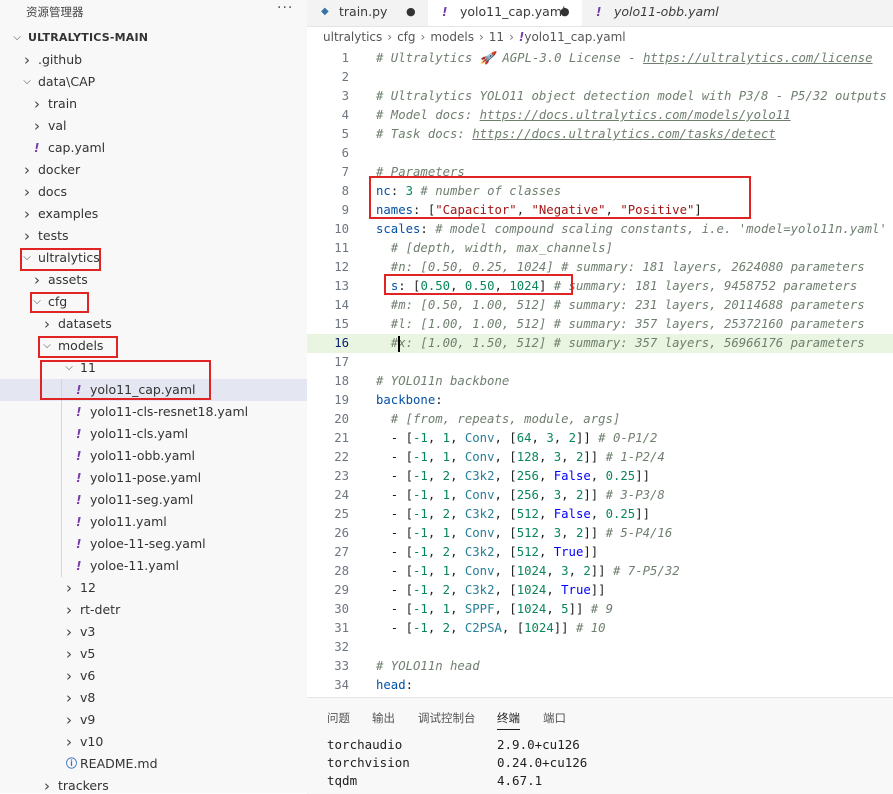 This screenshot has height=794, width=893. Describe the element at coordinates (153, 500) in the screenshot. I see `tree-item-yolo11-seg-yaml: ! yolo11-seg.yaml` at that location.